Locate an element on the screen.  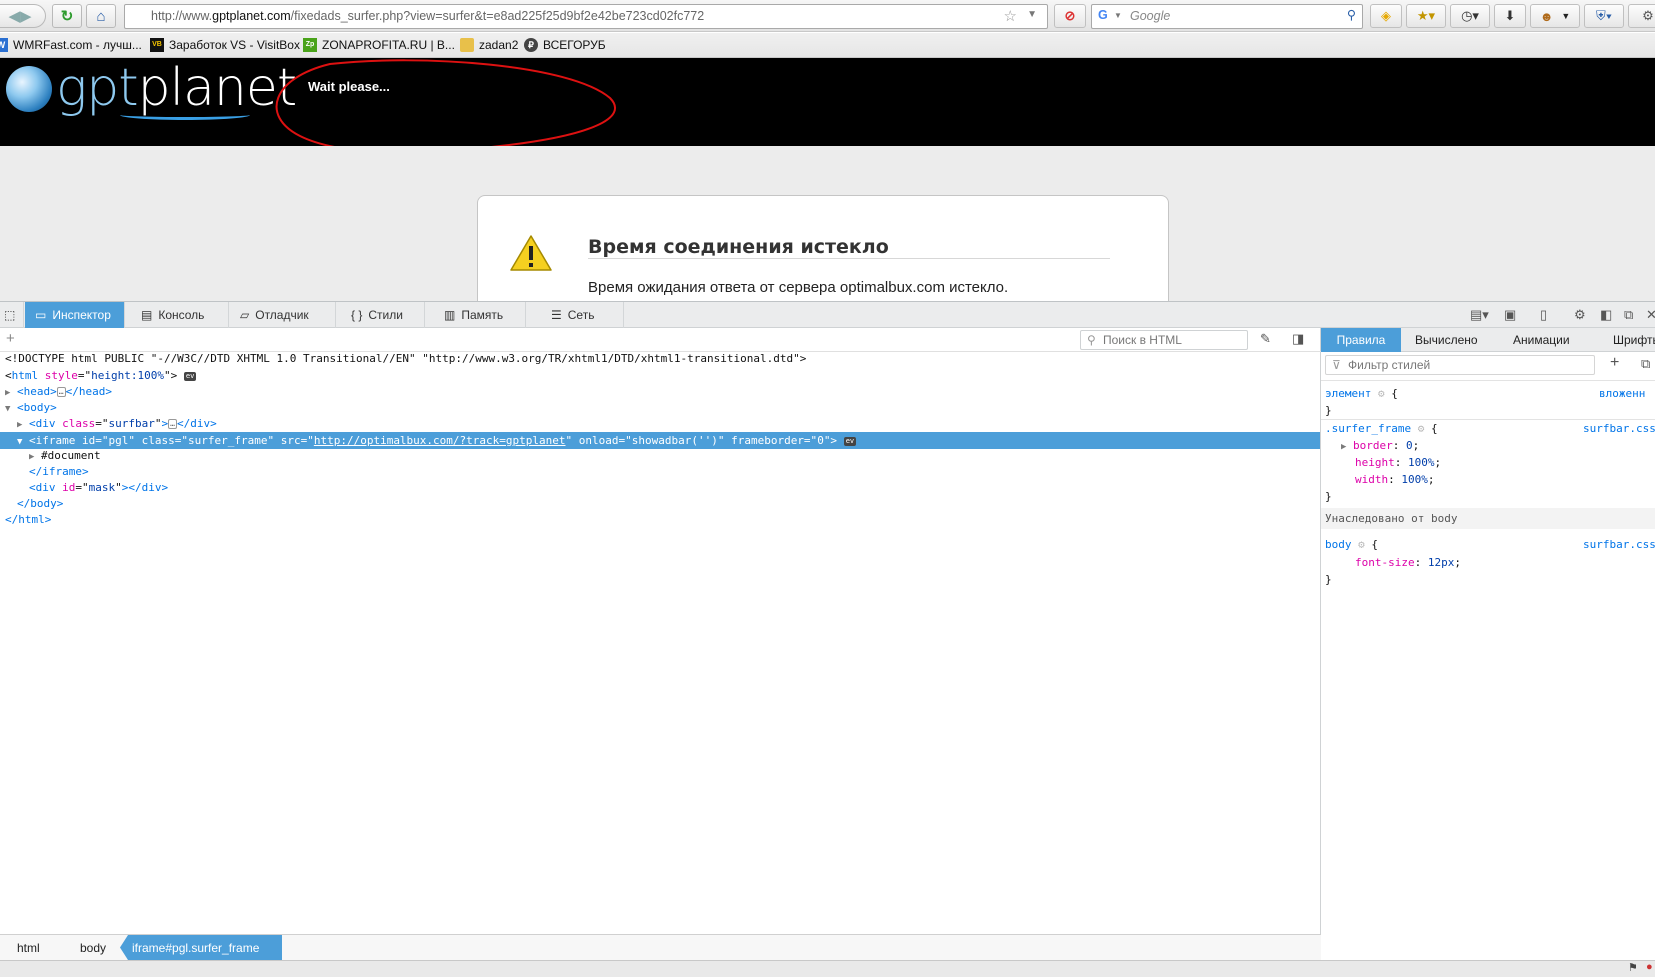
site-logo: gptplanet is located at coordinates (176, 88).